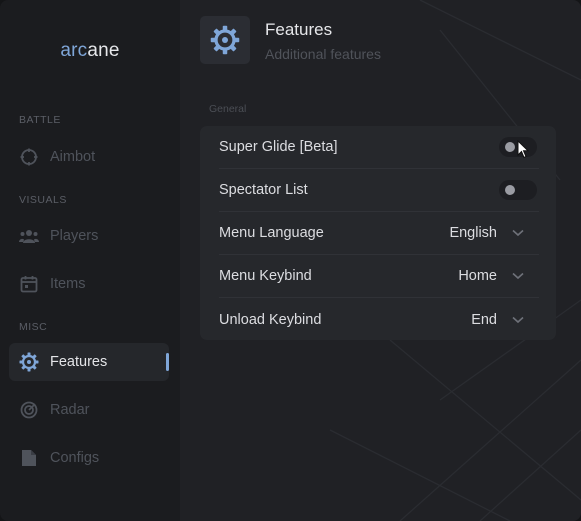  What do you see at coordinates (379, 276) in the screenshot?
I see `setting-row-menu-keybind: Menu Keybind Home` at bounding box center [379, 276].